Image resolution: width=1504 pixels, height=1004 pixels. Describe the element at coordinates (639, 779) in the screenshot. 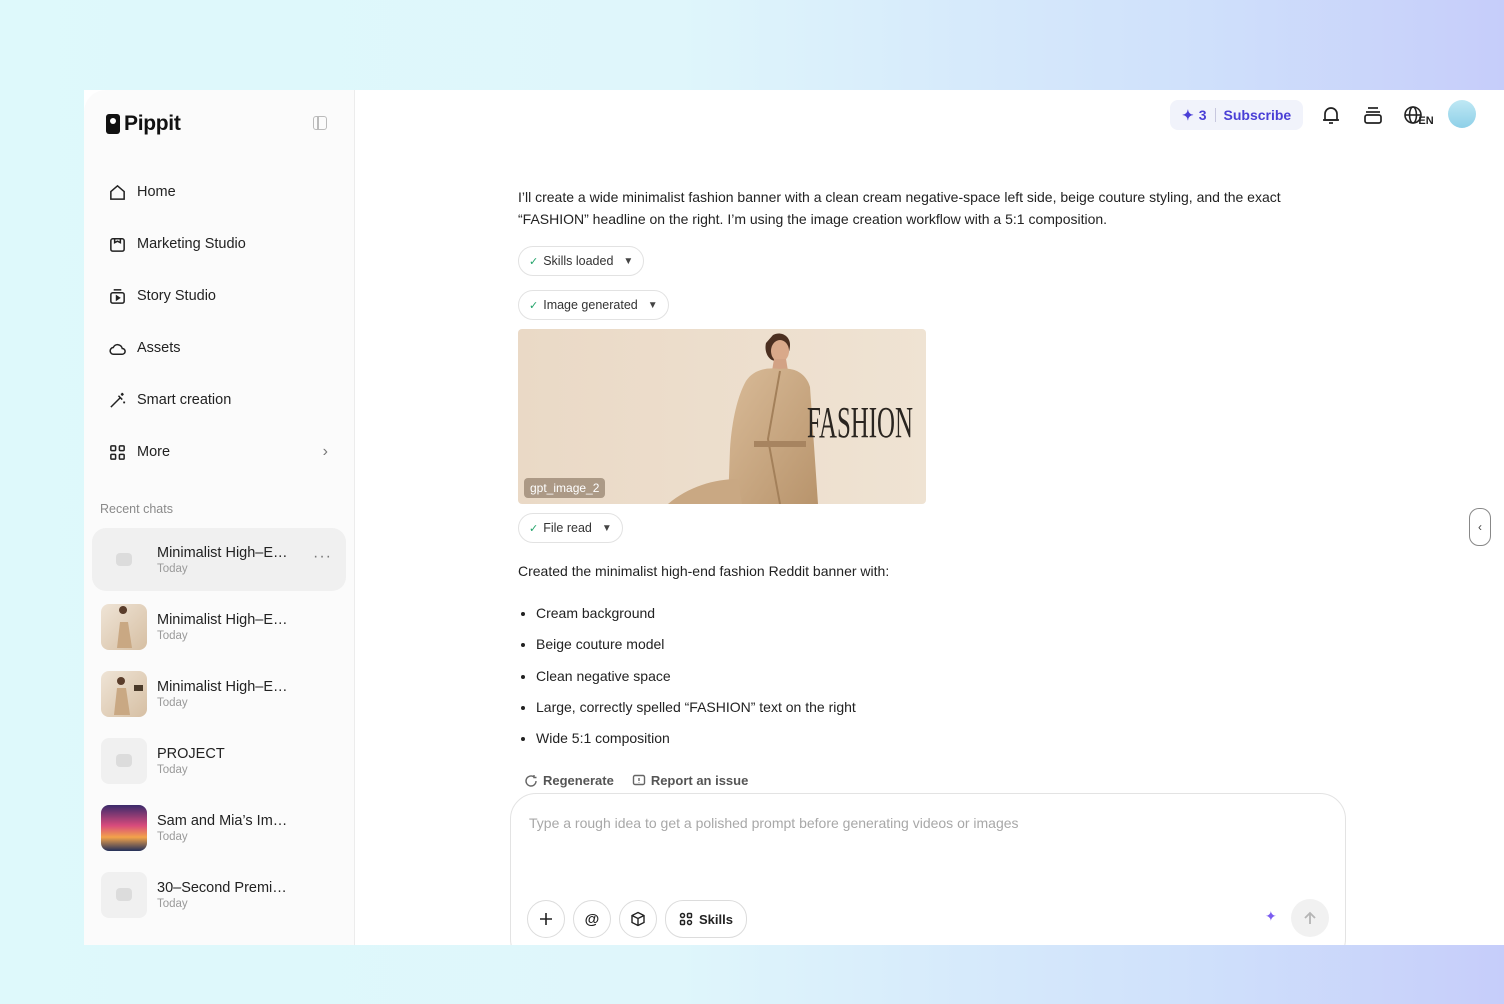

I see `report-icon` at that location.